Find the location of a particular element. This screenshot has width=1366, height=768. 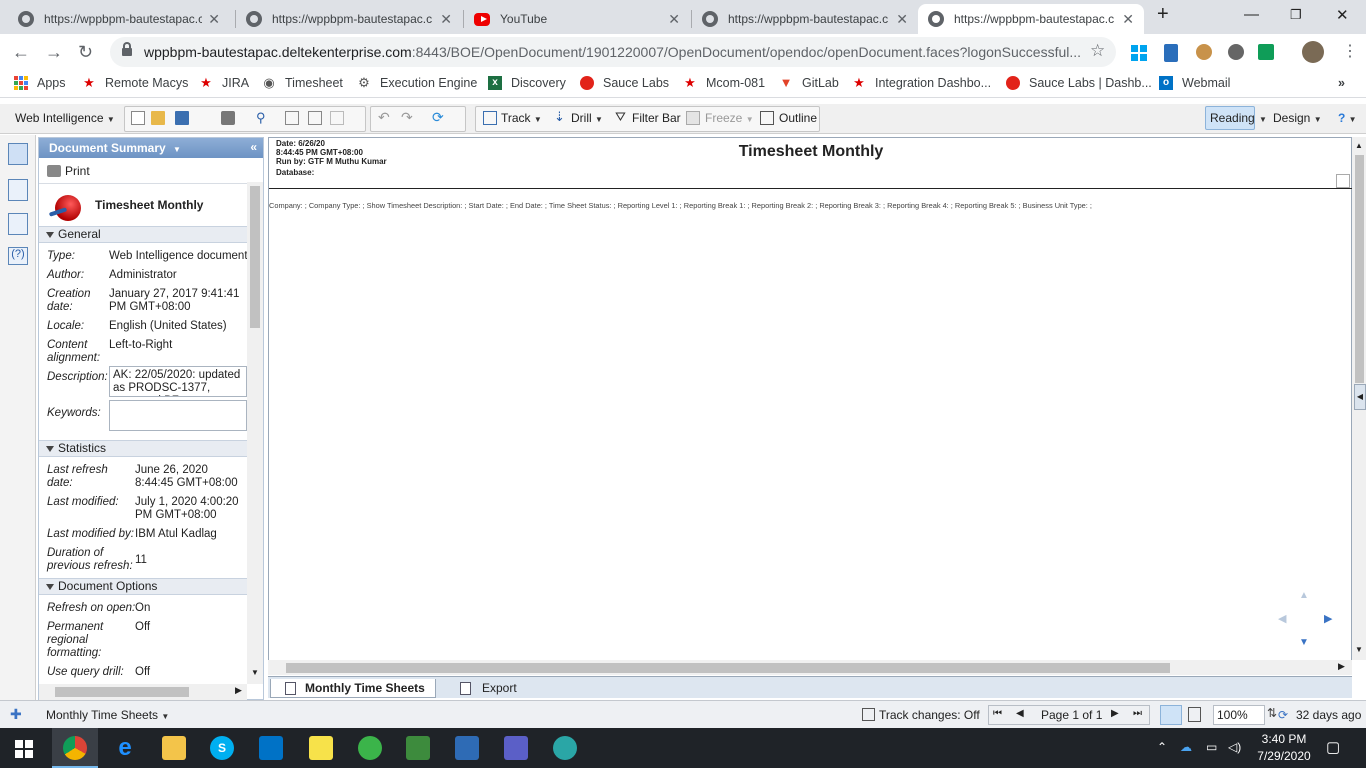

bookmark-webmail: o Webmail is located at coordinates (1194, 83).